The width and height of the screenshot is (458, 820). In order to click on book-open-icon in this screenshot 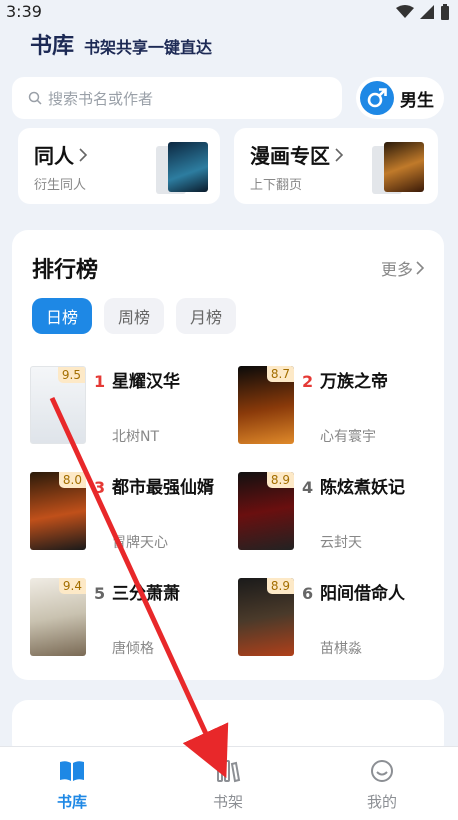, I will do `click(72, 771)`.